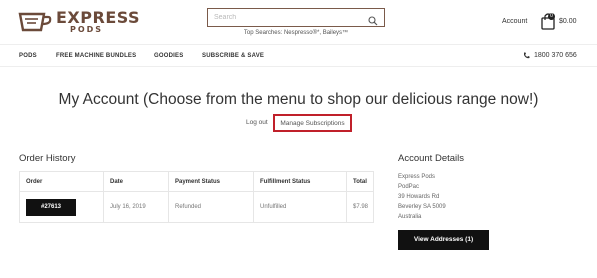 The width and height of the screenshot is (597, 278). I want to click on top-searches: Top Searches: Nespresso®*, Baileys™, so click(296, 33).